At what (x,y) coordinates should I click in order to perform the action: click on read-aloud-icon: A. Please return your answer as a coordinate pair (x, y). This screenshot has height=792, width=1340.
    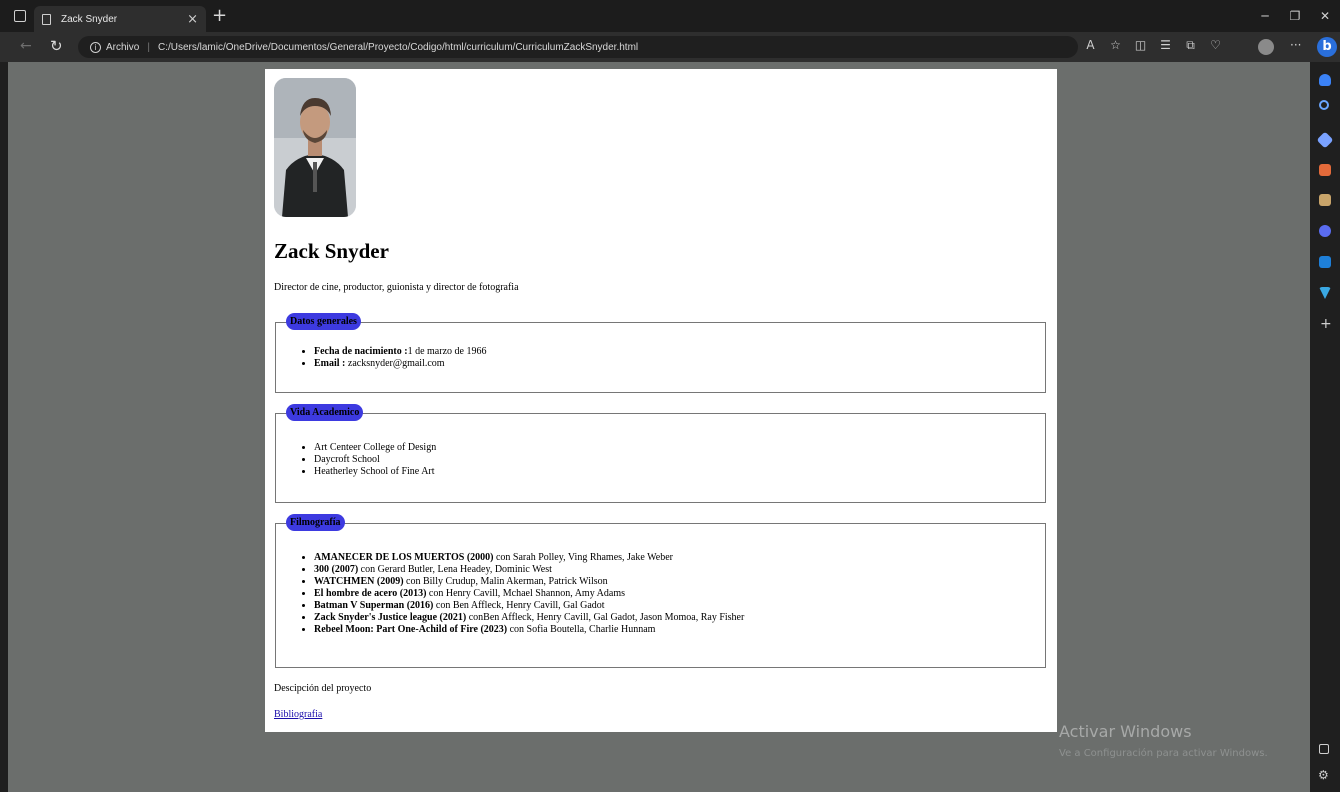
    Looking at the image, I should click on (1090, 45).